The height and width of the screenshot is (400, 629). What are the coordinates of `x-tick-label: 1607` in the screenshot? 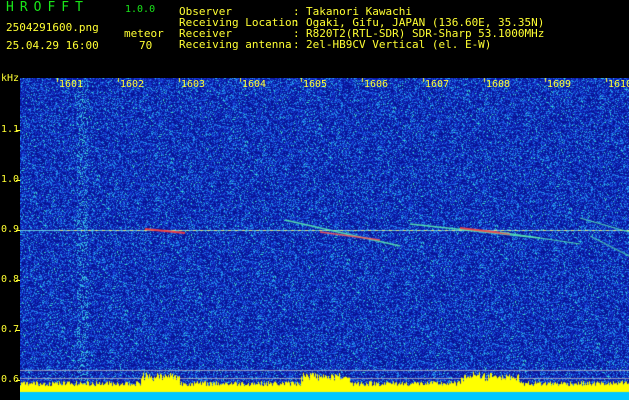 It's located at (437, 84).